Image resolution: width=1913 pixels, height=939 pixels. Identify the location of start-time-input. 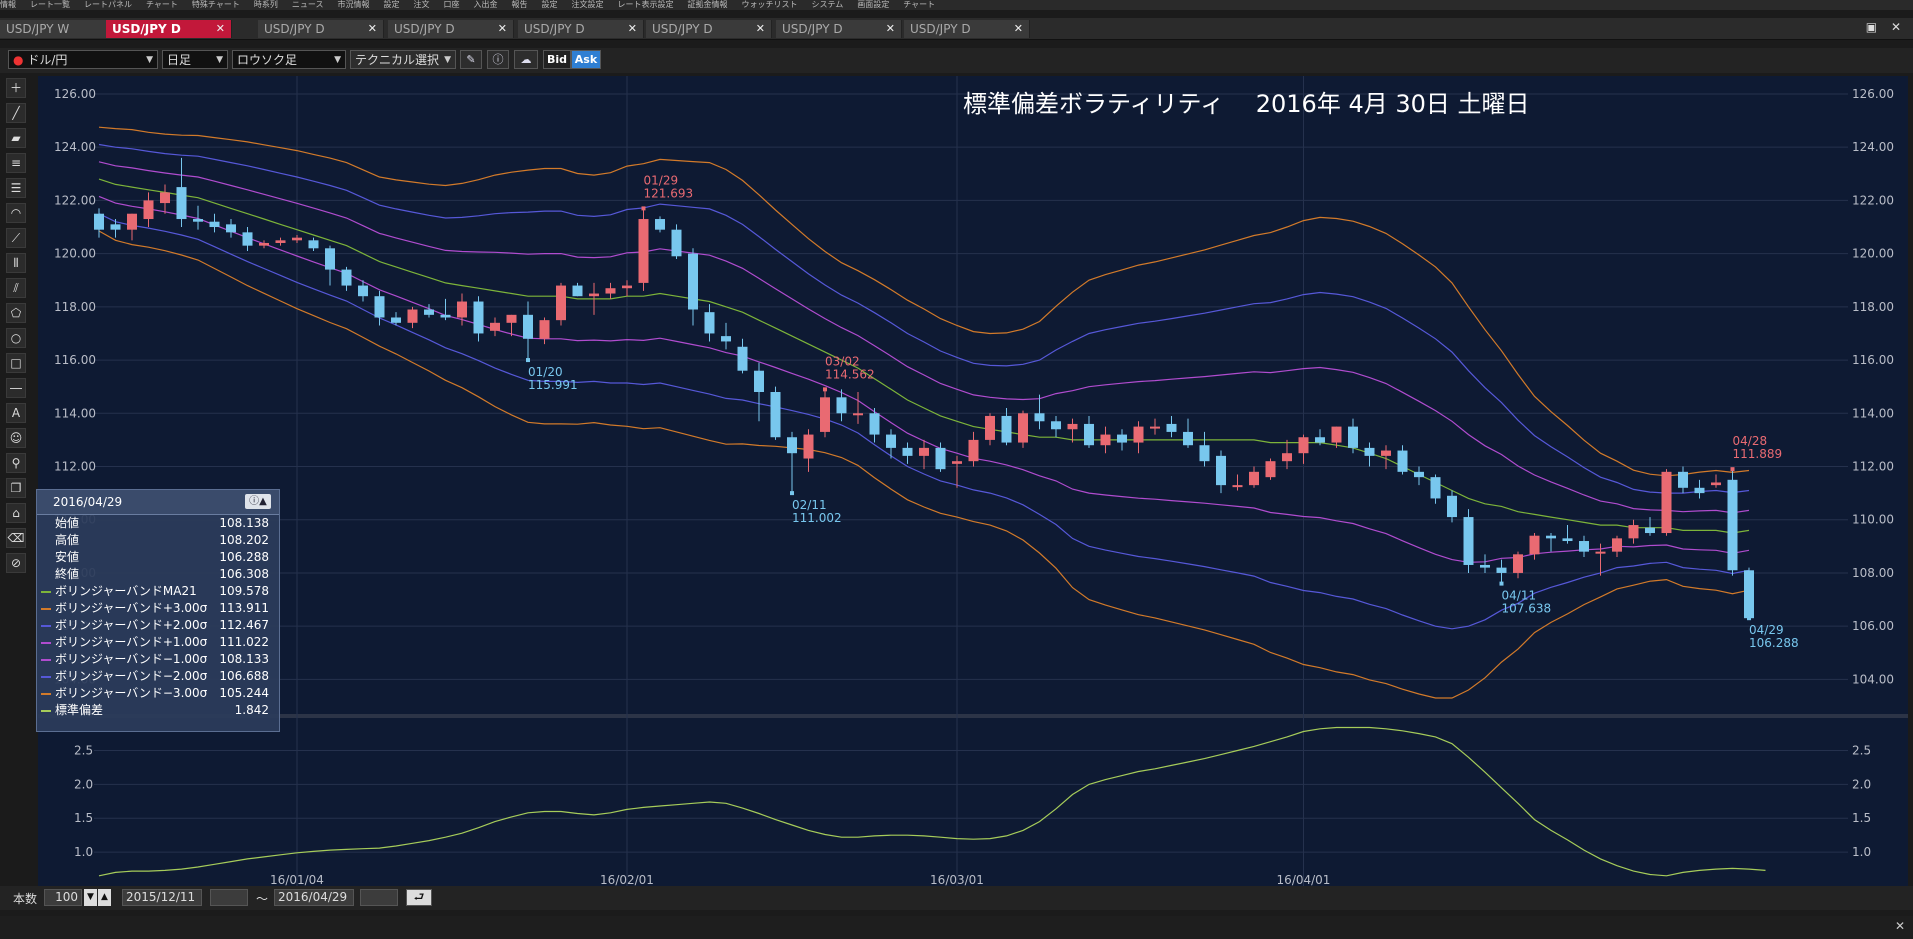
(229, 897).